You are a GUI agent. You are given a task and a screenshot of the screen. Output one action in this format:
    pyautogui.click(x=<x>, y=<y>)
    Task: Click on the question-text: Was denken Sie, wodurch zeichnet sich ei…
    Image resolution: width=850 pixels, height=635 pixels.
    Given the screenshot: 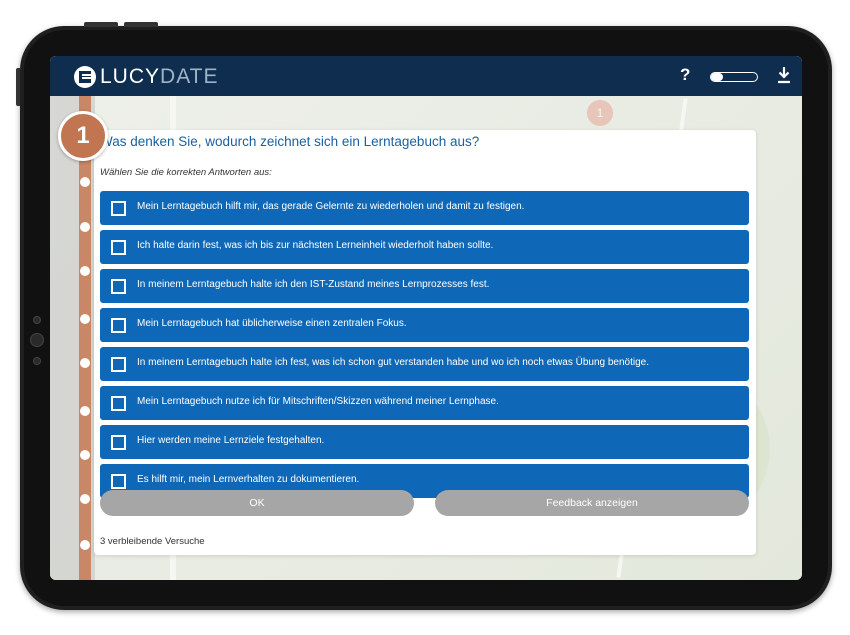 What is the action you would take?
    pyautogui.click(x=290, y=141)
    